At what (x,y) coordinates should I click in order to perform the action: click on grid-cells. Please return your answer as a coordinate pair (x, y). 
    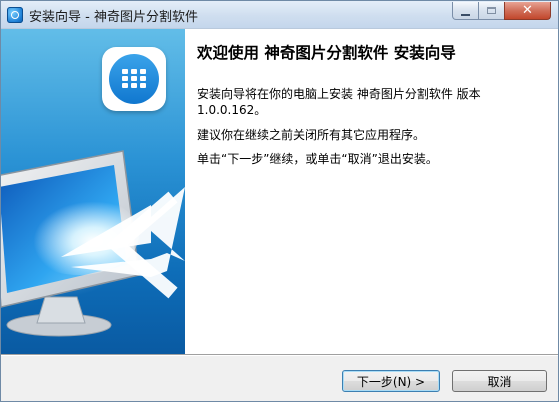
    Looking at the image, I should click on (134, 79).